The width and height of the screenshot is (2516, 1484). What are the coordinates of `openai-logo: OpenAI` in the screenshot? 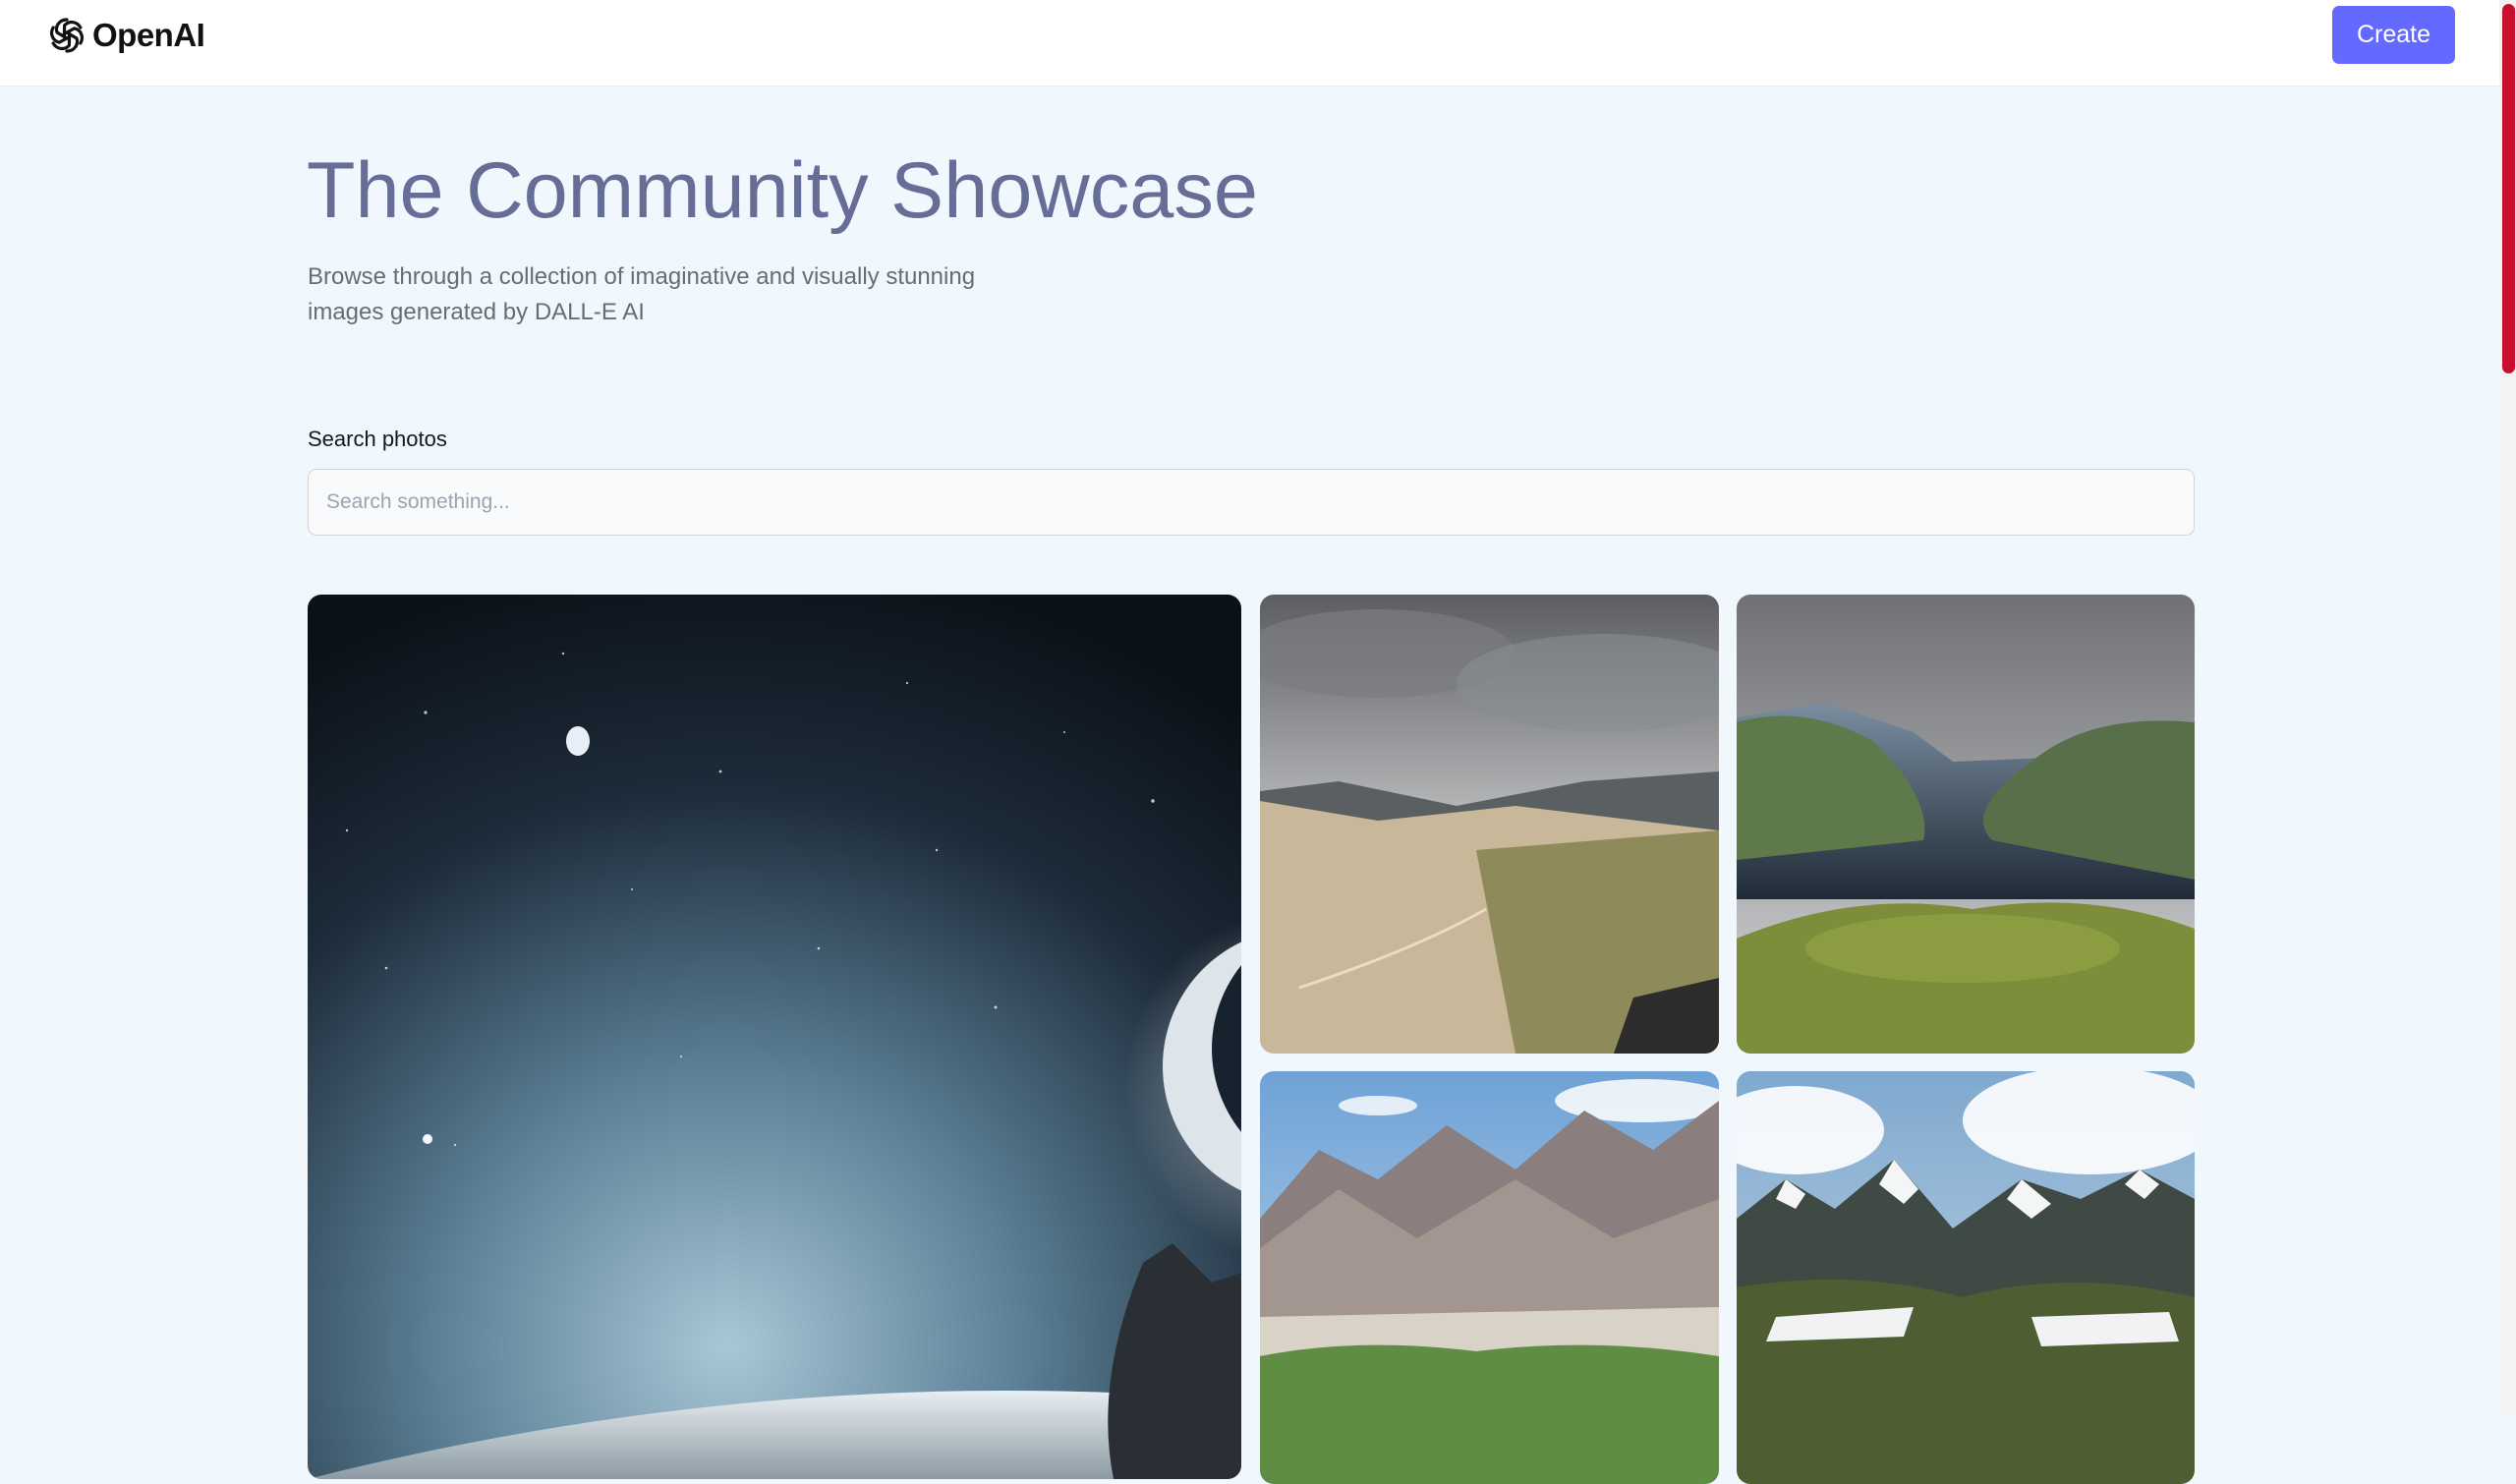 It's located at (125, 35).